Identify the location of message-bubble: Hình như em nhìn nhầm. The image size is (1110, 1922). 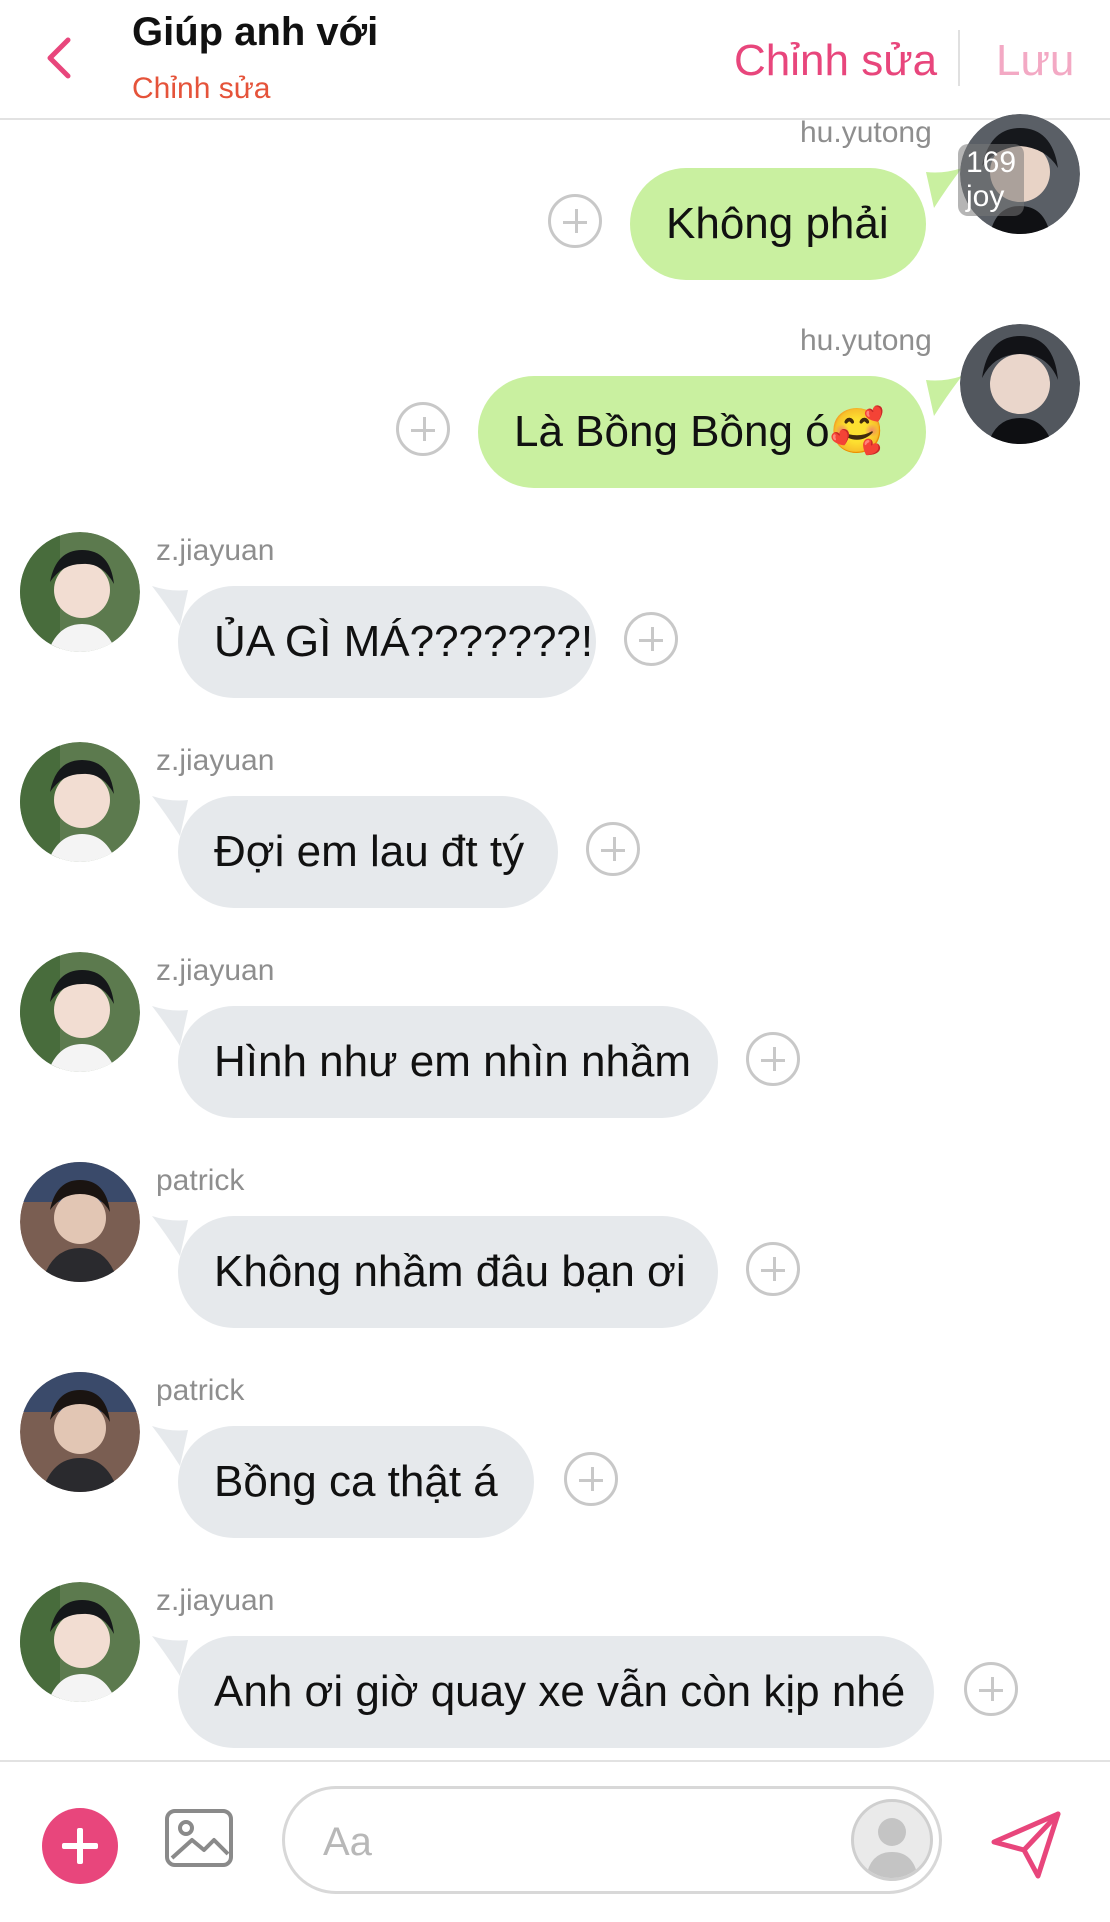
(448, 1062).